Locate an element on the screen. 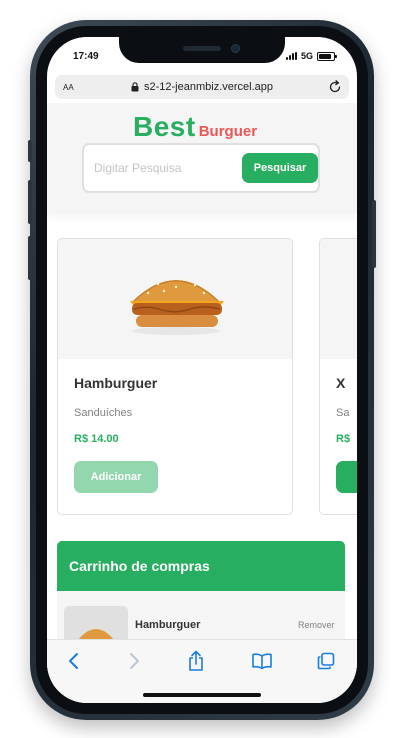 The width and height of the screenshot is (402, 738). side-button-power is located at coordinates (374, 234).